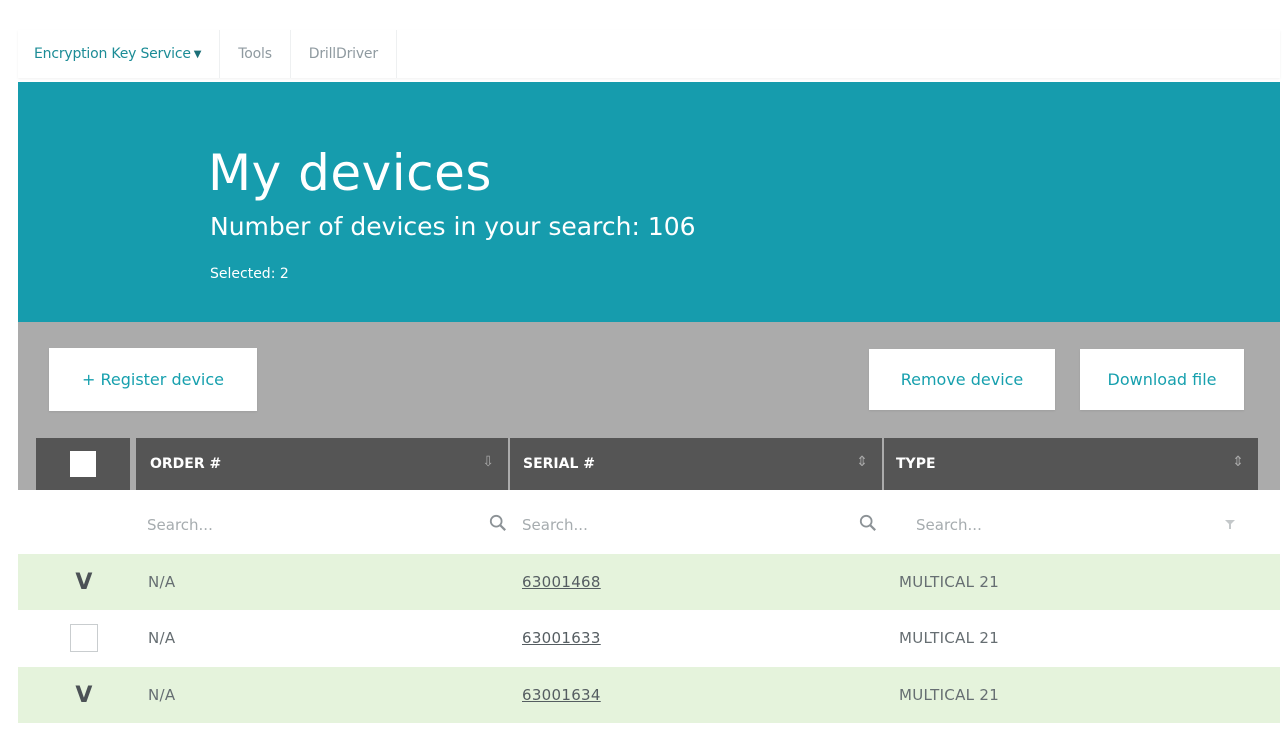 This screenshot has width=1282, height=735. Describe the element at coordinates (322, 464) in the screenshot. I see `column-header-order: ORDER # ⇩` at that location.